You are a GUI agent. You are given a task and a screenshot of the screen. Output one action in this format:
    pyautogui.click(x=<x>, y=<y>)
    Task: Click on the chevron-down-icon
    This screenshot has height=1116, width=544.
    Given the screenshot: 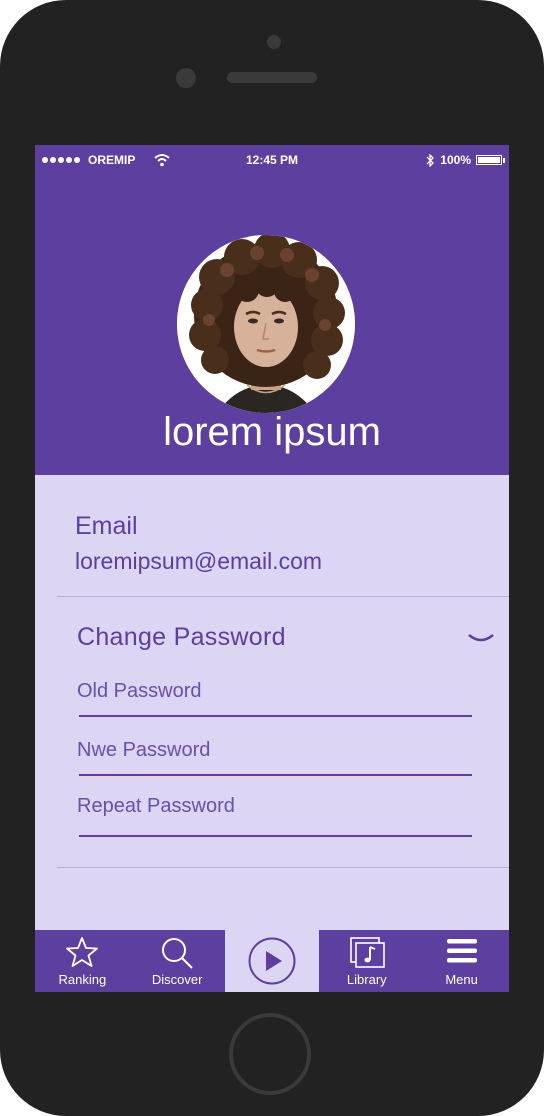 What is the action you would take?
    pyautogui.click(x=481, y=639)
    